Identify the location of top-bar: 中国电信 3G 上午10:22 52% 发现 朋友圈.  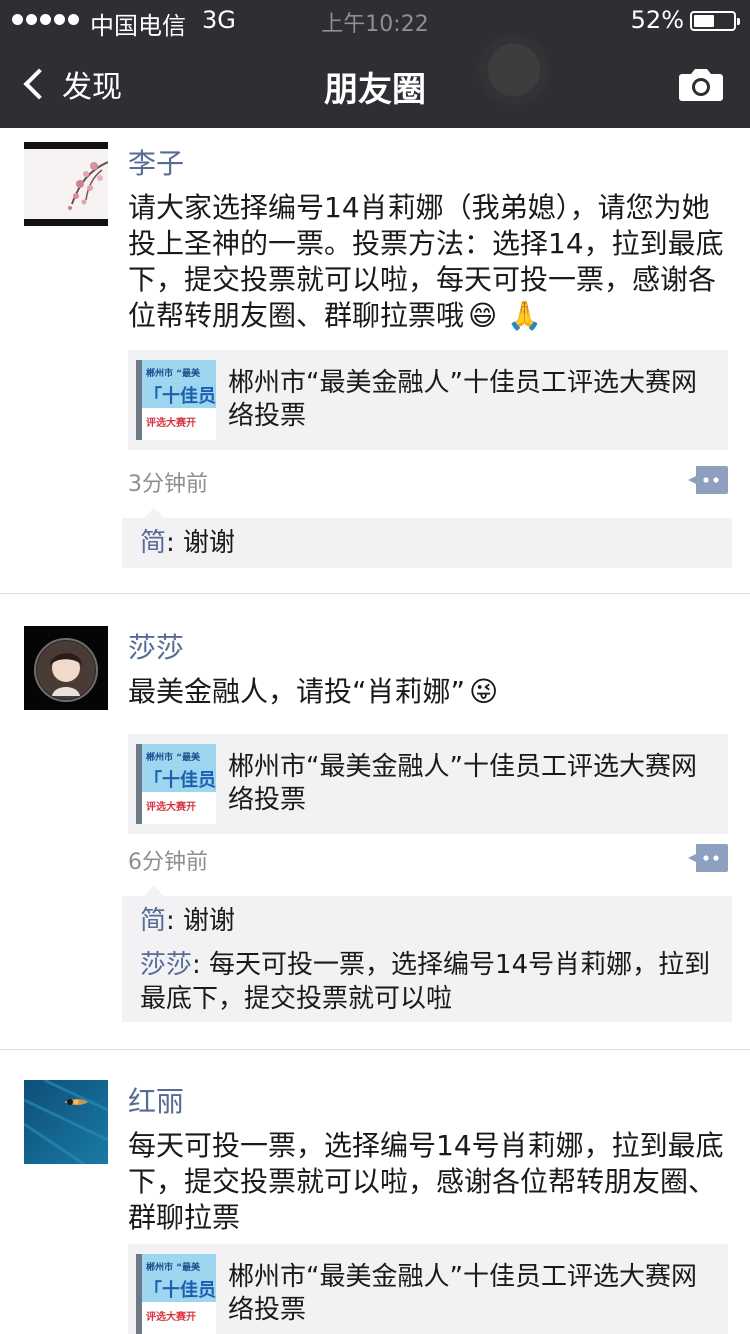
(375, 64).